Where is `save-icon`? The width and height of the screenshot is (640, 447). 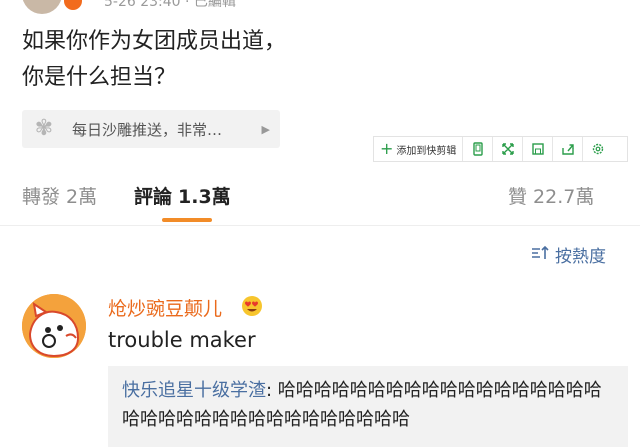
save-icon is located at coordinates (538, 149).